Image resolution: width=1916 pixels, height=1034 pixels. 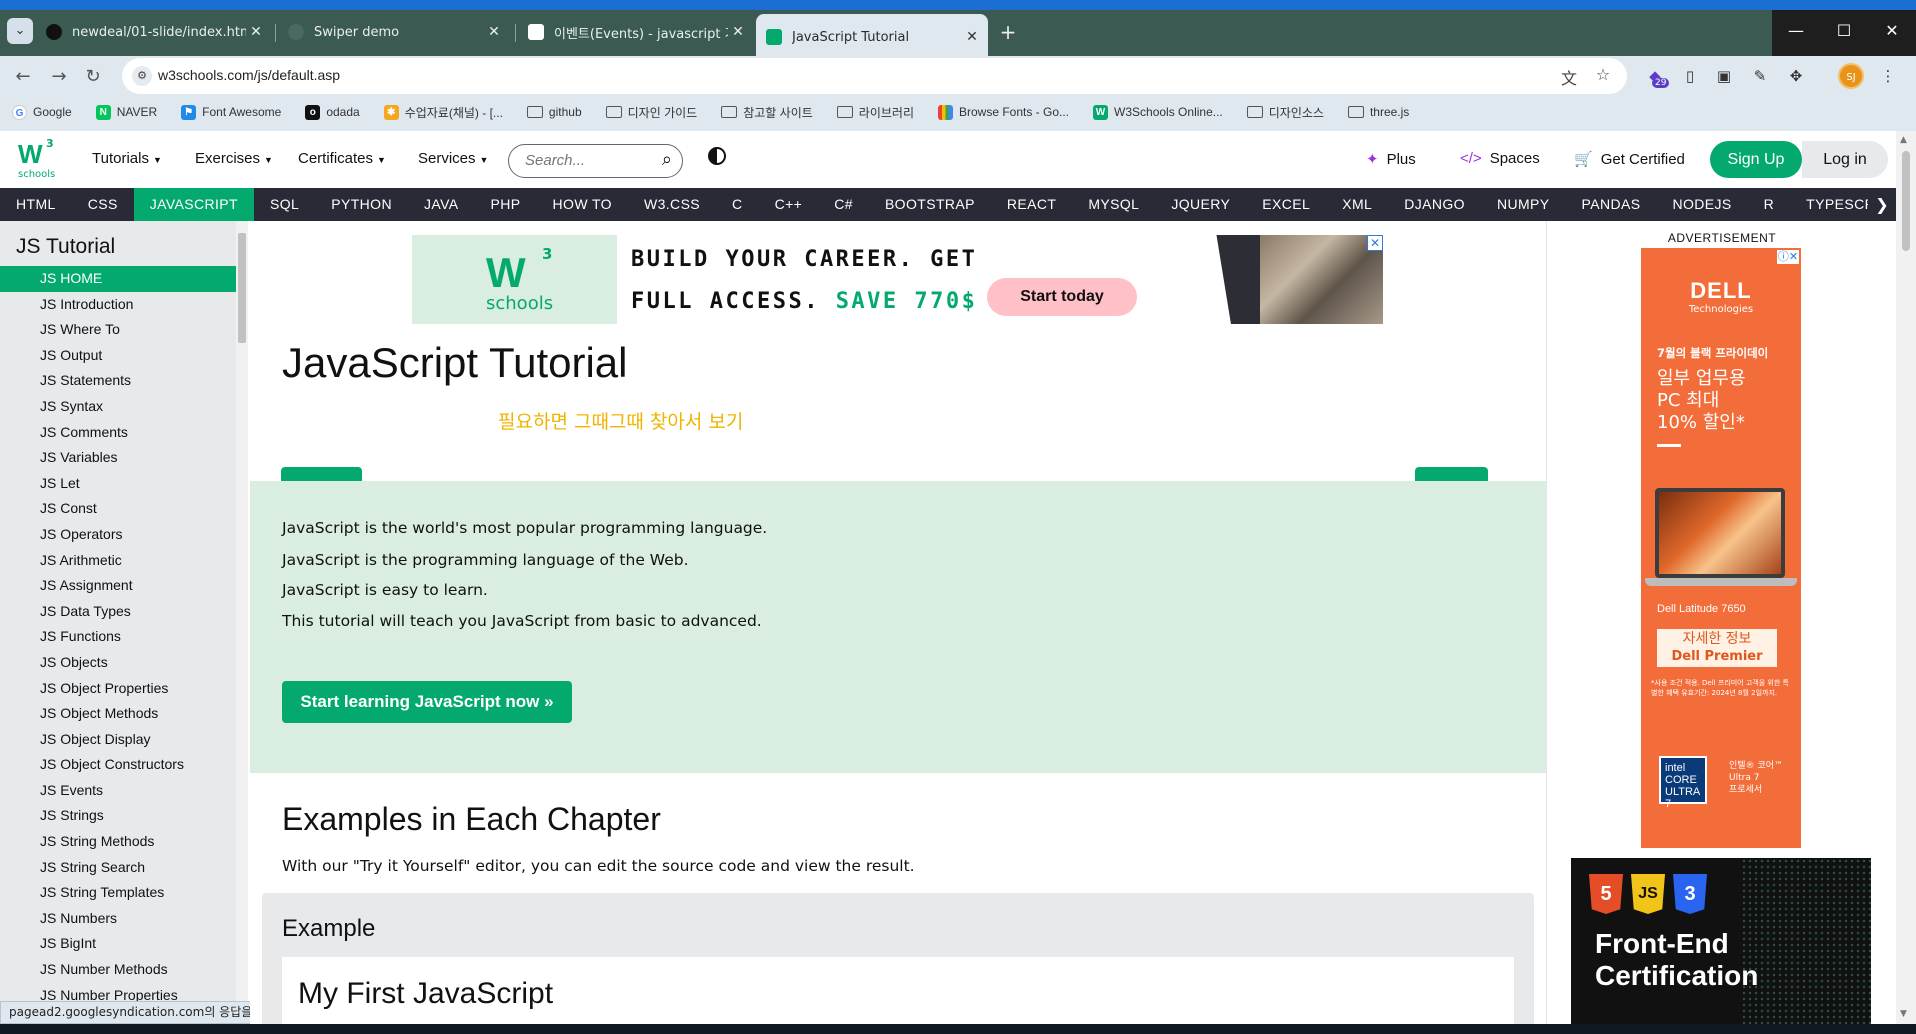 What do you see at coordinates (1760, 76) in the screenshot?
I see `eyedropper-icon: ✎` at bounding box center [1760, 76].